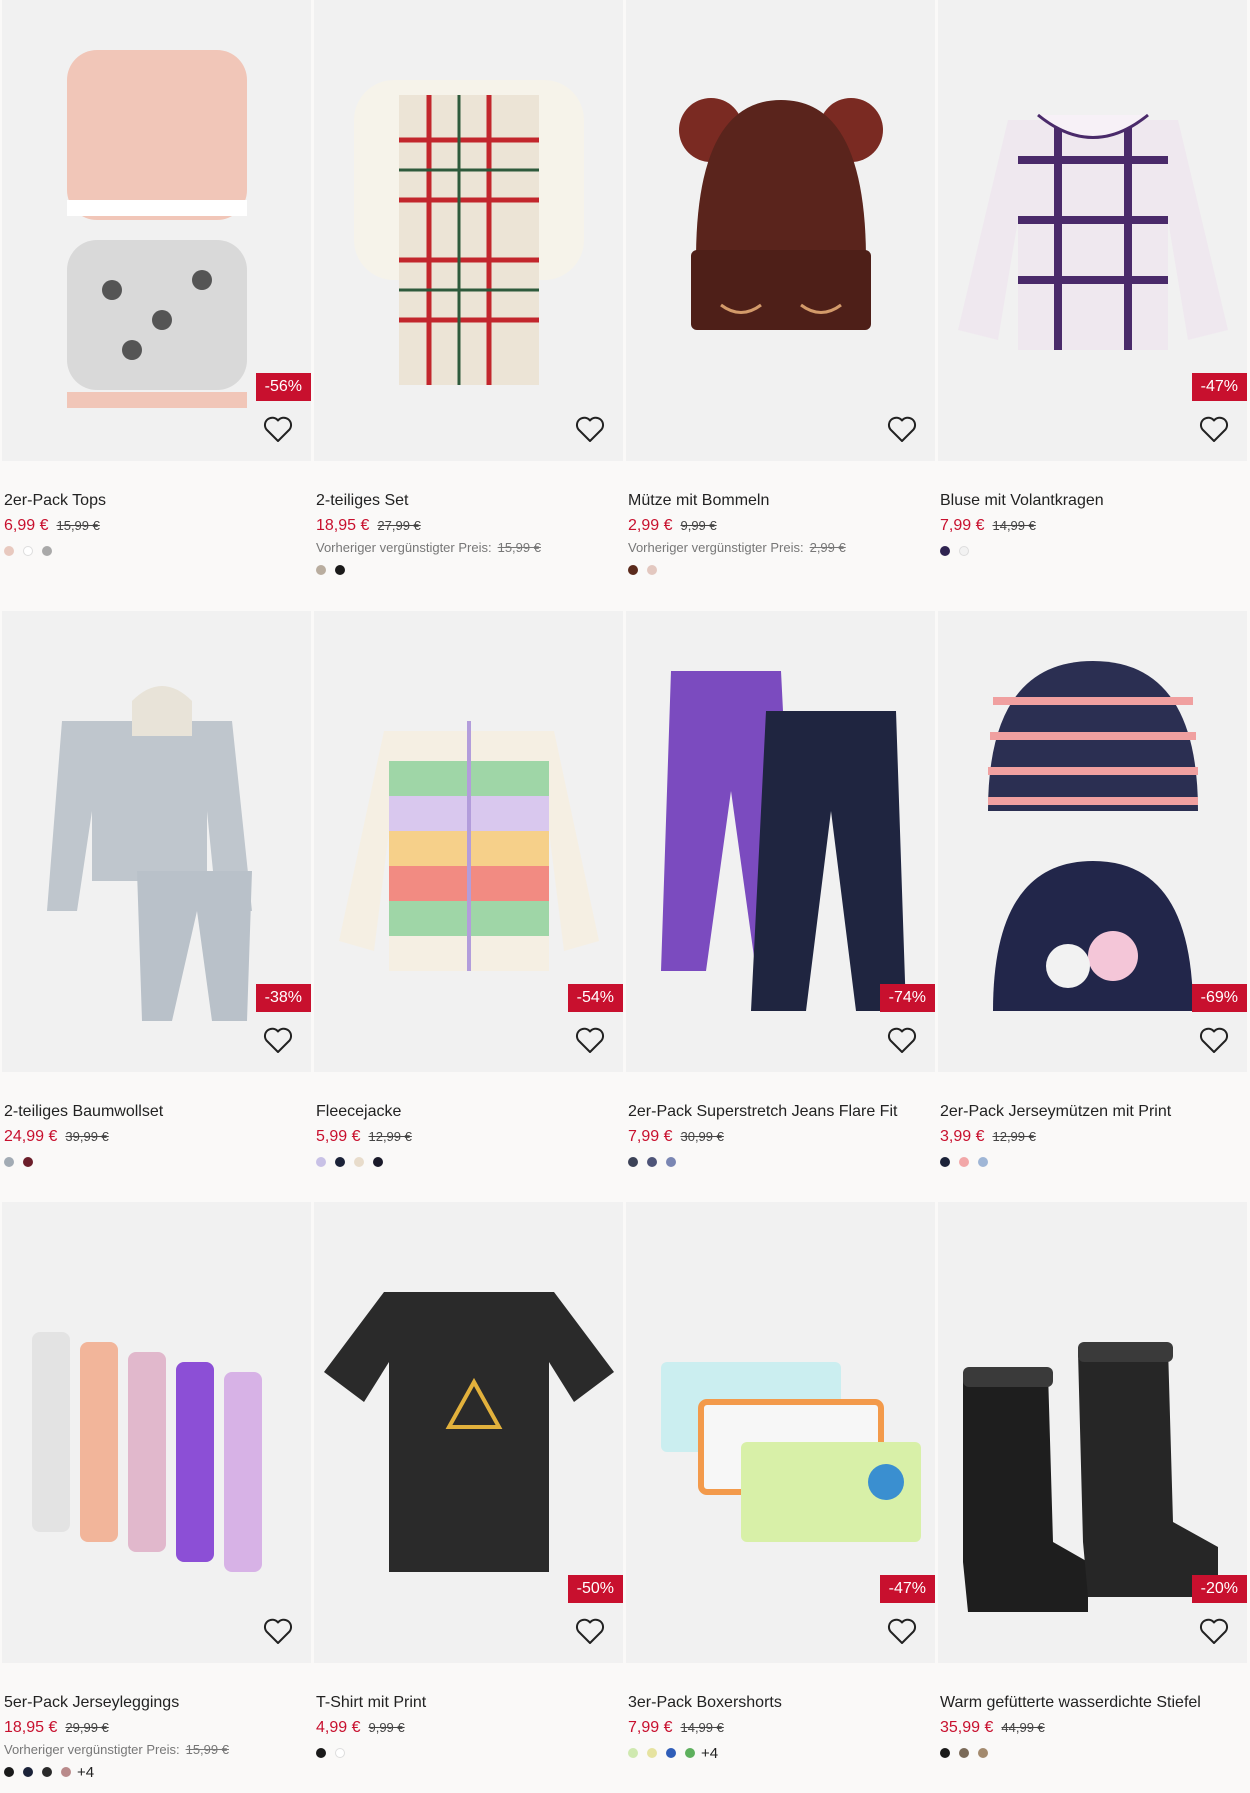 This screenshot has width=1250, height=1793. Describe the element at coordinates (283, 387) in the screenshot. I see `discount-badge: -56%` at that location.